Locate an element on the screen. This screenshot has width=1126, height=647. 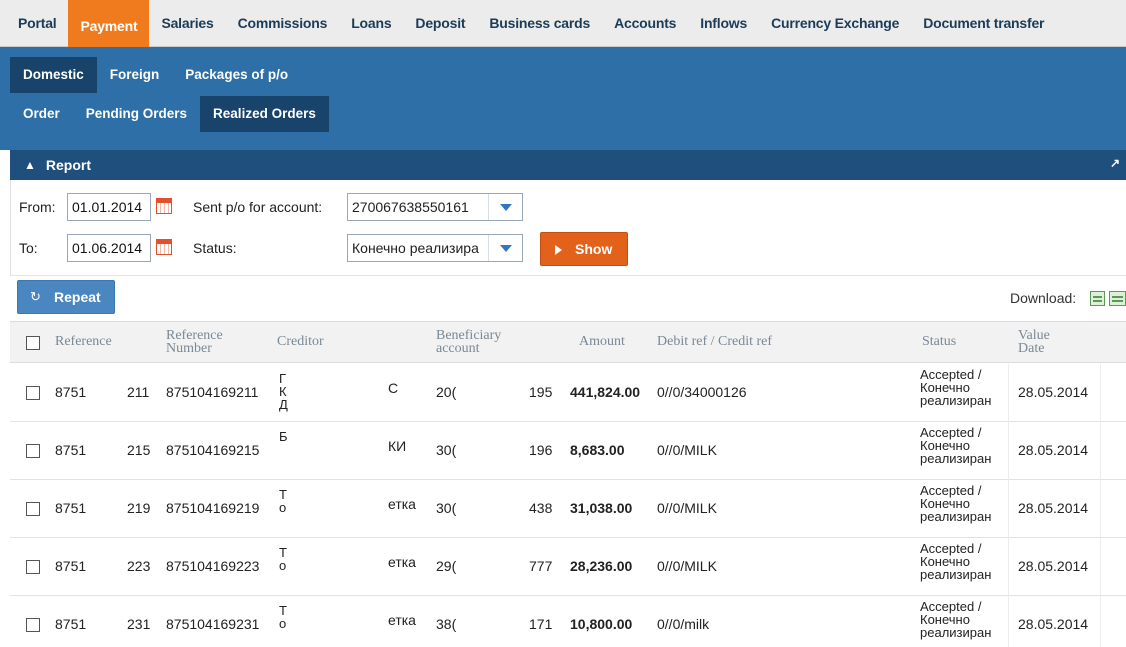
to-calendar-icon is located at coordinates (164, 247).